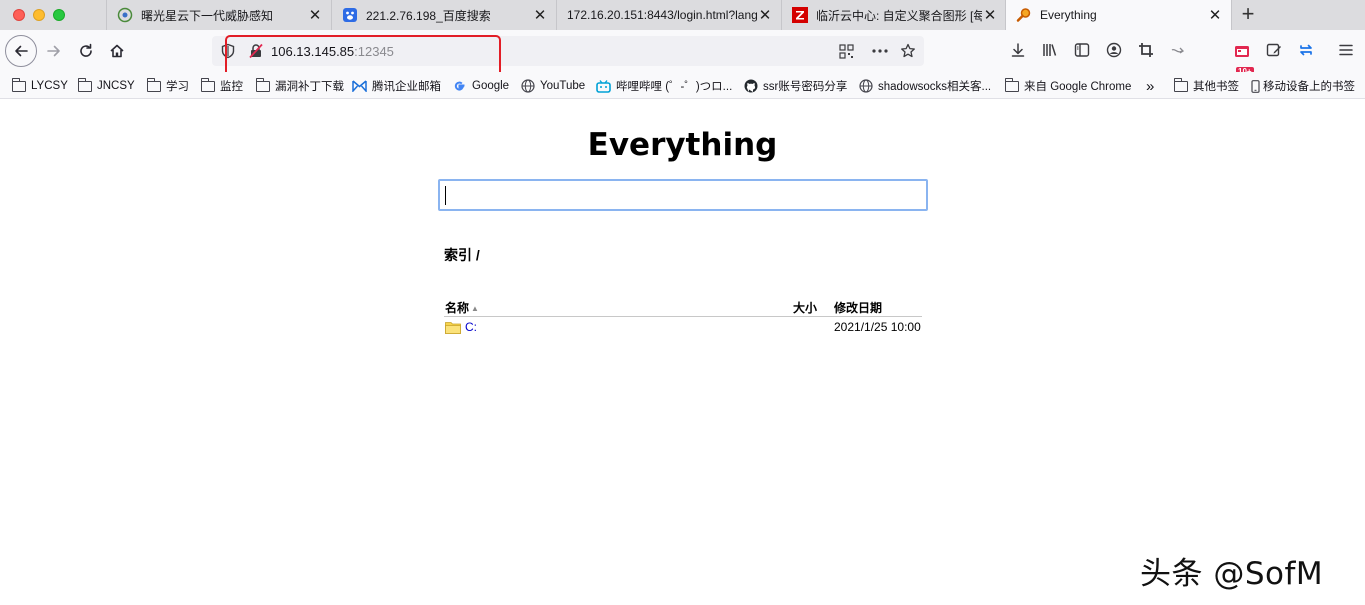 The width and height of the screenshot is (1365, 605). What do you see at coordinates (471, 327) in the screenshot?
I see `file-link: C:` at bounding box center [471, 327].